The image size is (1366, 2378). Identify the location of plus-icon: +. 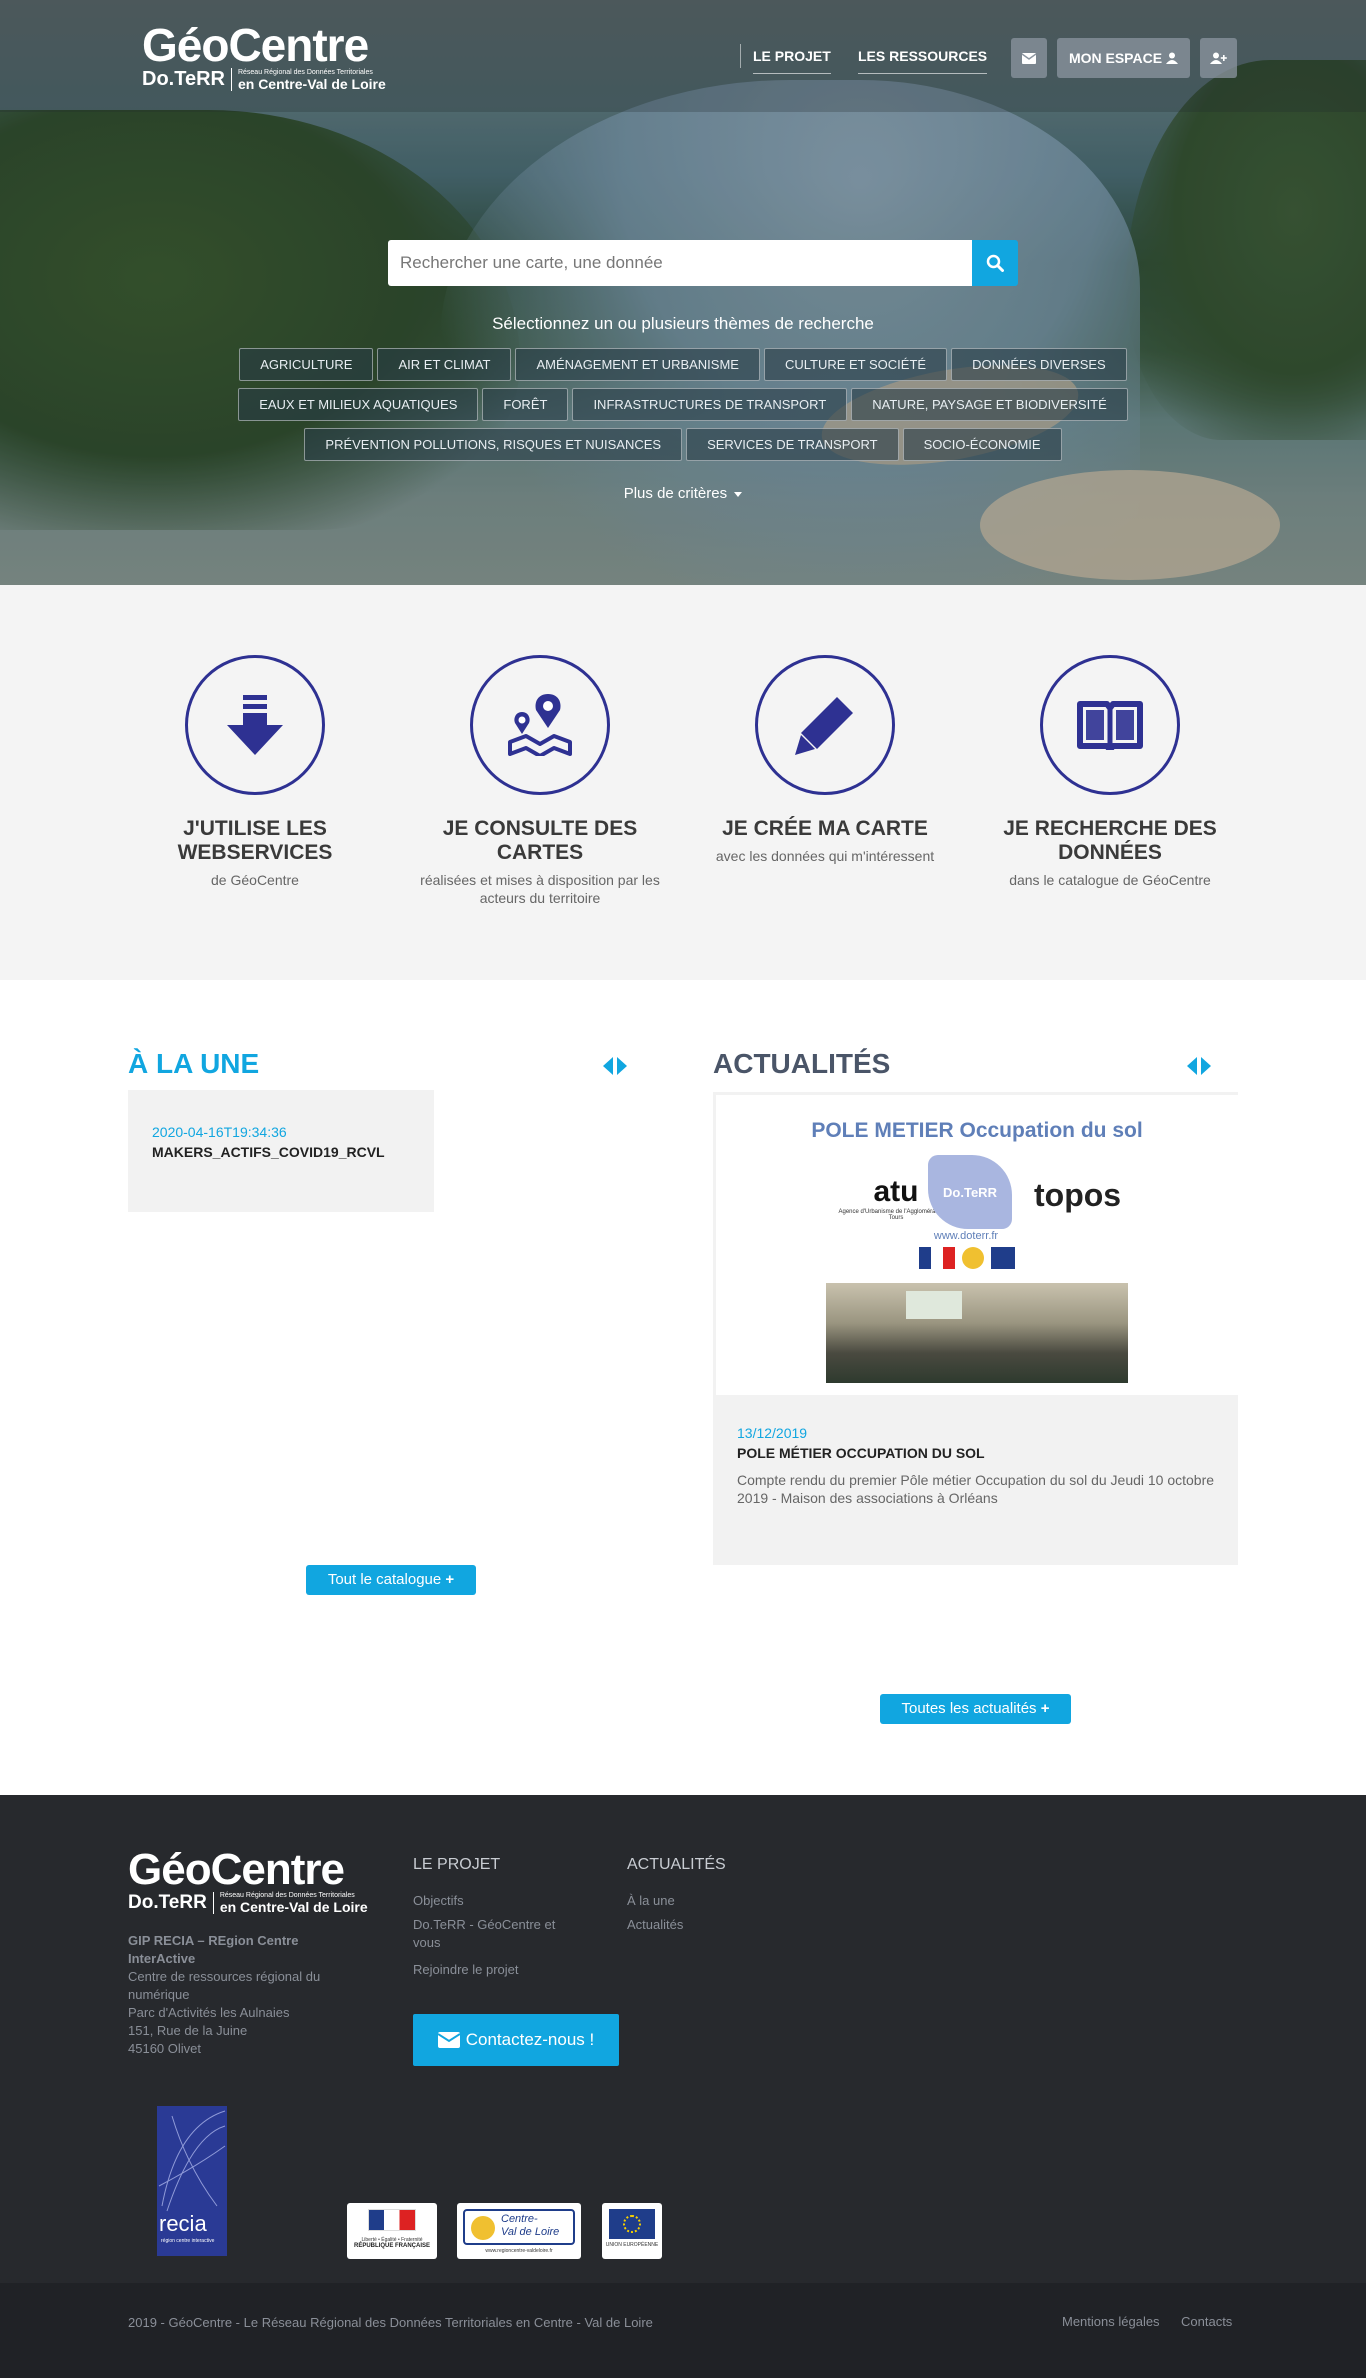
(450, 1579).